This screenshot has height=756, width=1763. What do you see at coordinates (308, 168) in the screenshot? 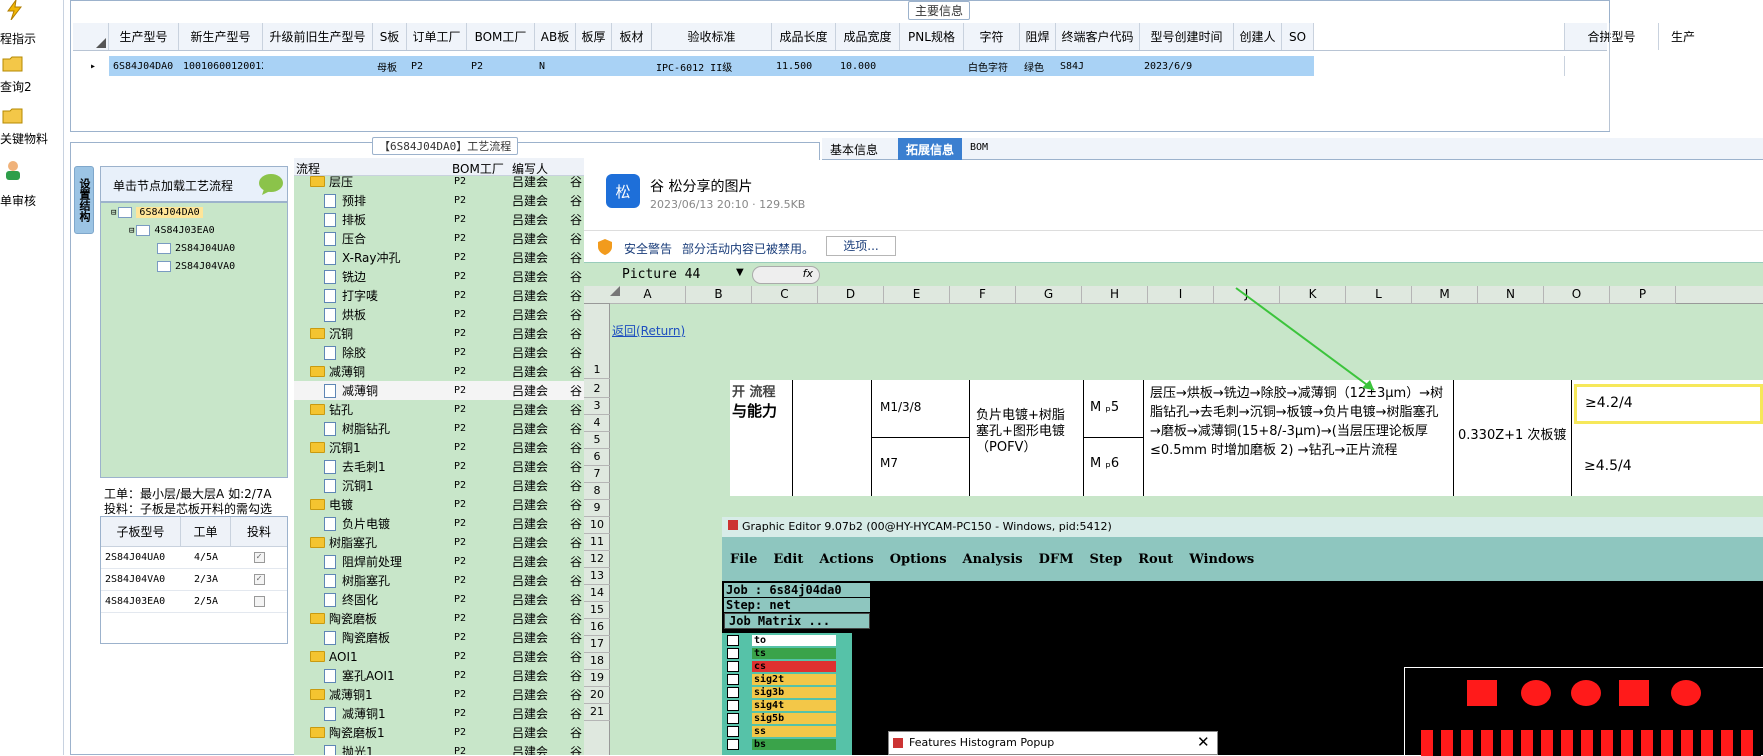
I see `col-header: 流程` at bounding box center [308, 168].